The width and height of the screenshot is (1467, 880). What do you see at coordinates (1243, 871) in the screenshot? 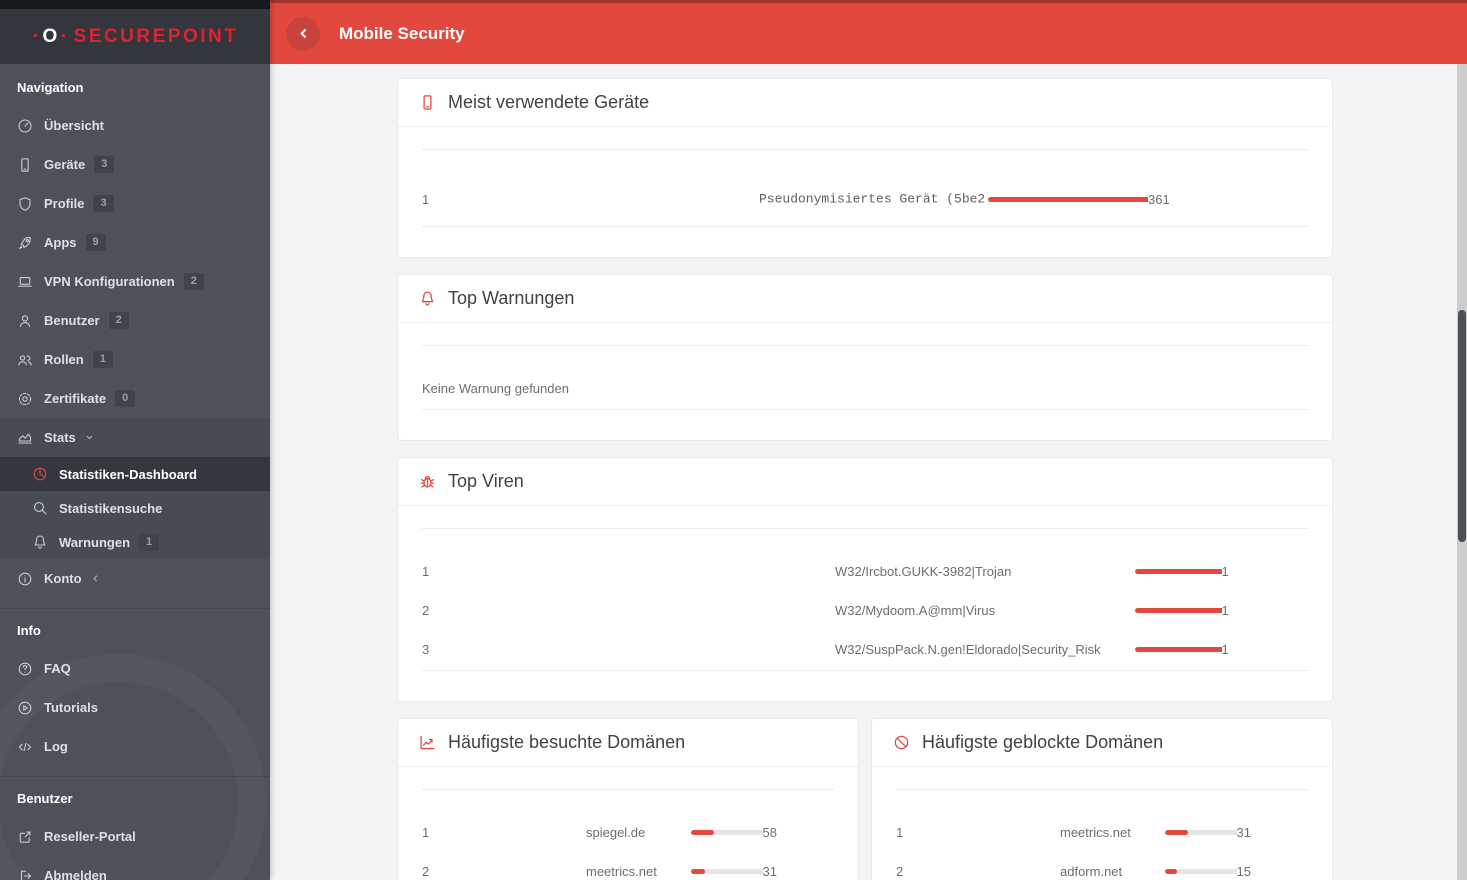
I see `requests-cell: 15` at bounding box center [1243, 871].